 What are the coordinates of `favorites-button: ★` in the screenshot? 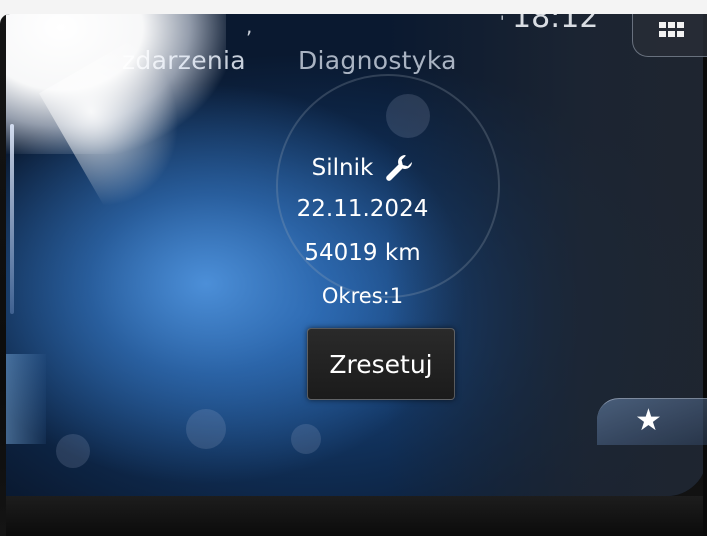 It's located at (652, 421).